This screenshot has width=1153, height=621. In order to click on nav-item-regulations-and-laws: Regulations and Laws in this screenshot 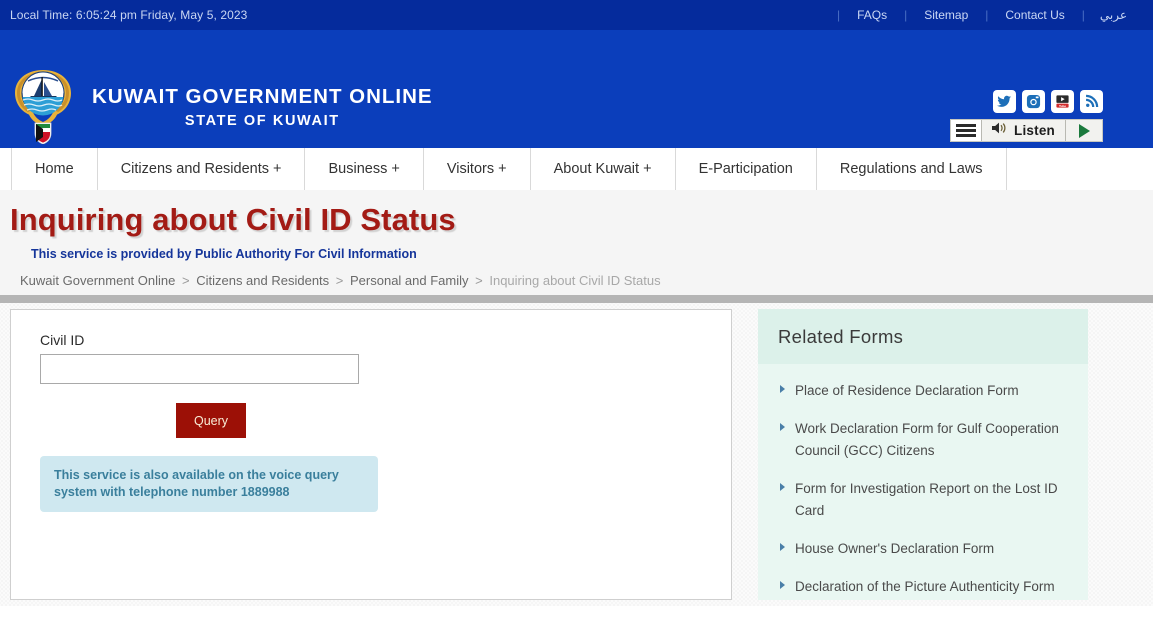, I will do `click(911, 169)`.